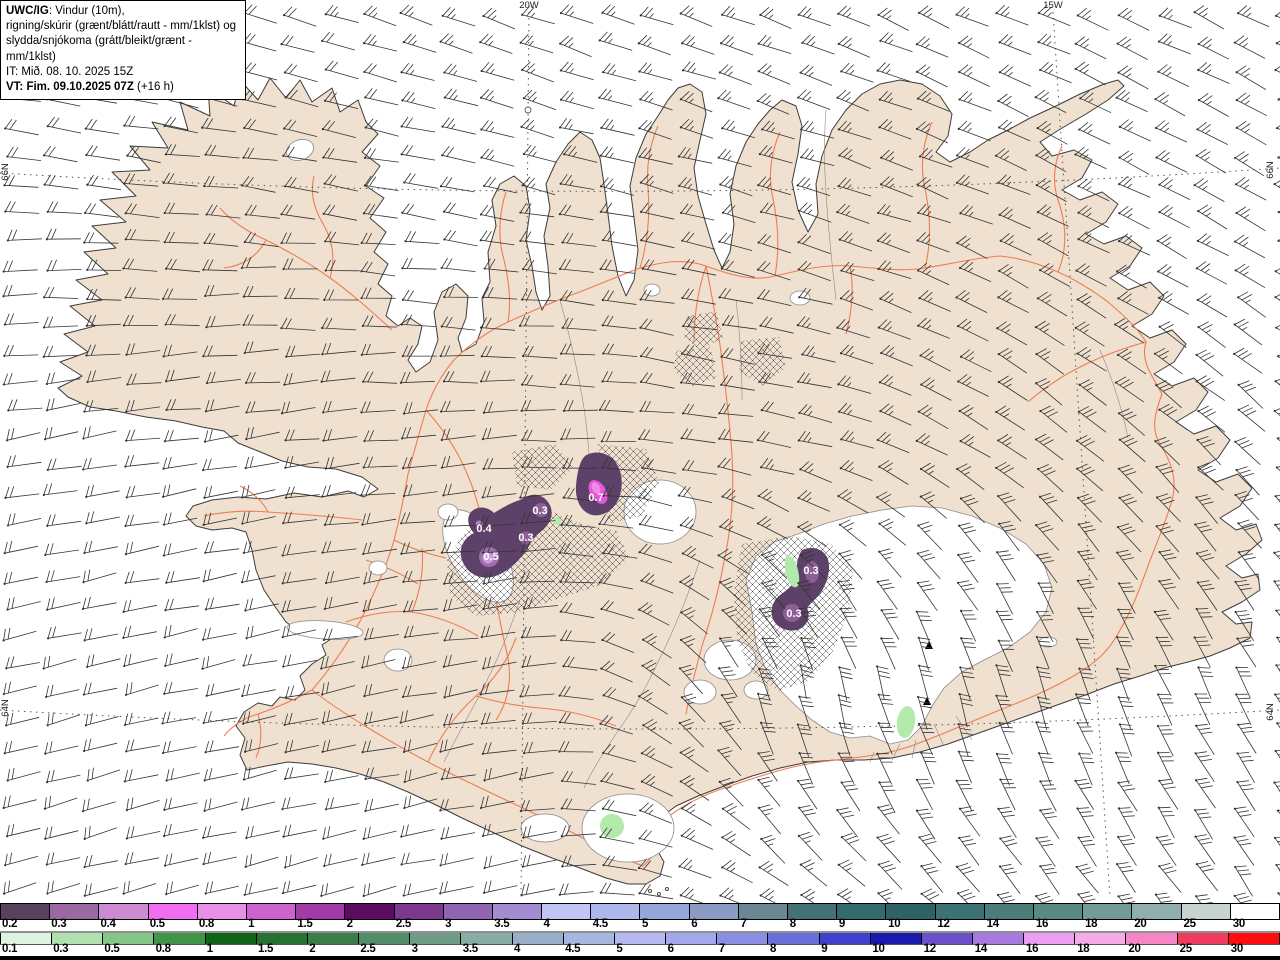 This screenshot has width=1280, height=960. What do you see at coordinates (10, 949) in the screenshot?
I see `colorbar-tick-label: 0.1` at bounding box center [10, 949].